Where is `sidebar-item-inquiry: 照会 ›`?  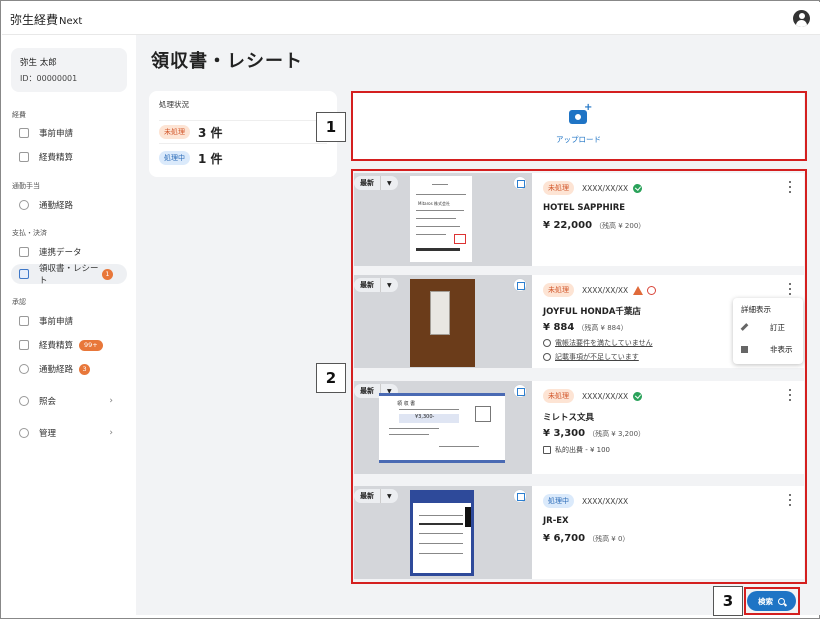 sidebar-item-inquiry: 照会 › is located at coordinates (69, 401).